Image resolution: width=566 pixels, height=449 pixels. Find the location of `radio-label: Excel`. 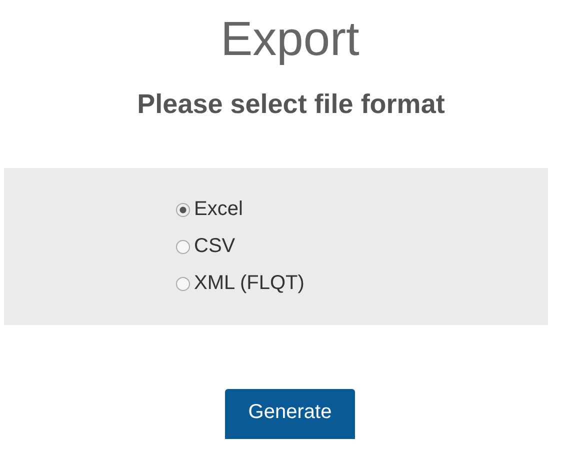

radio-label: Excel is located at coordinates (218, 209).